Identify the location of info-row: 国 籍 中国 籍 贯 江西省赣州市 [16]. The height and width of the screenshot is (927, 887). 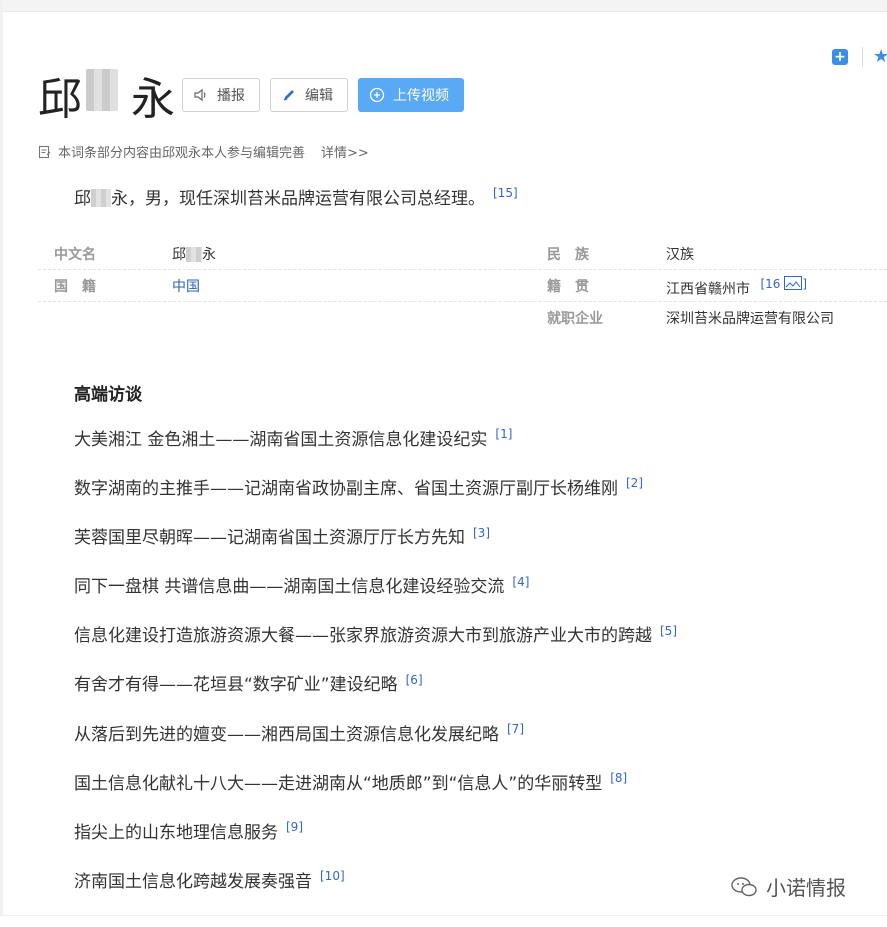
(462, 286).